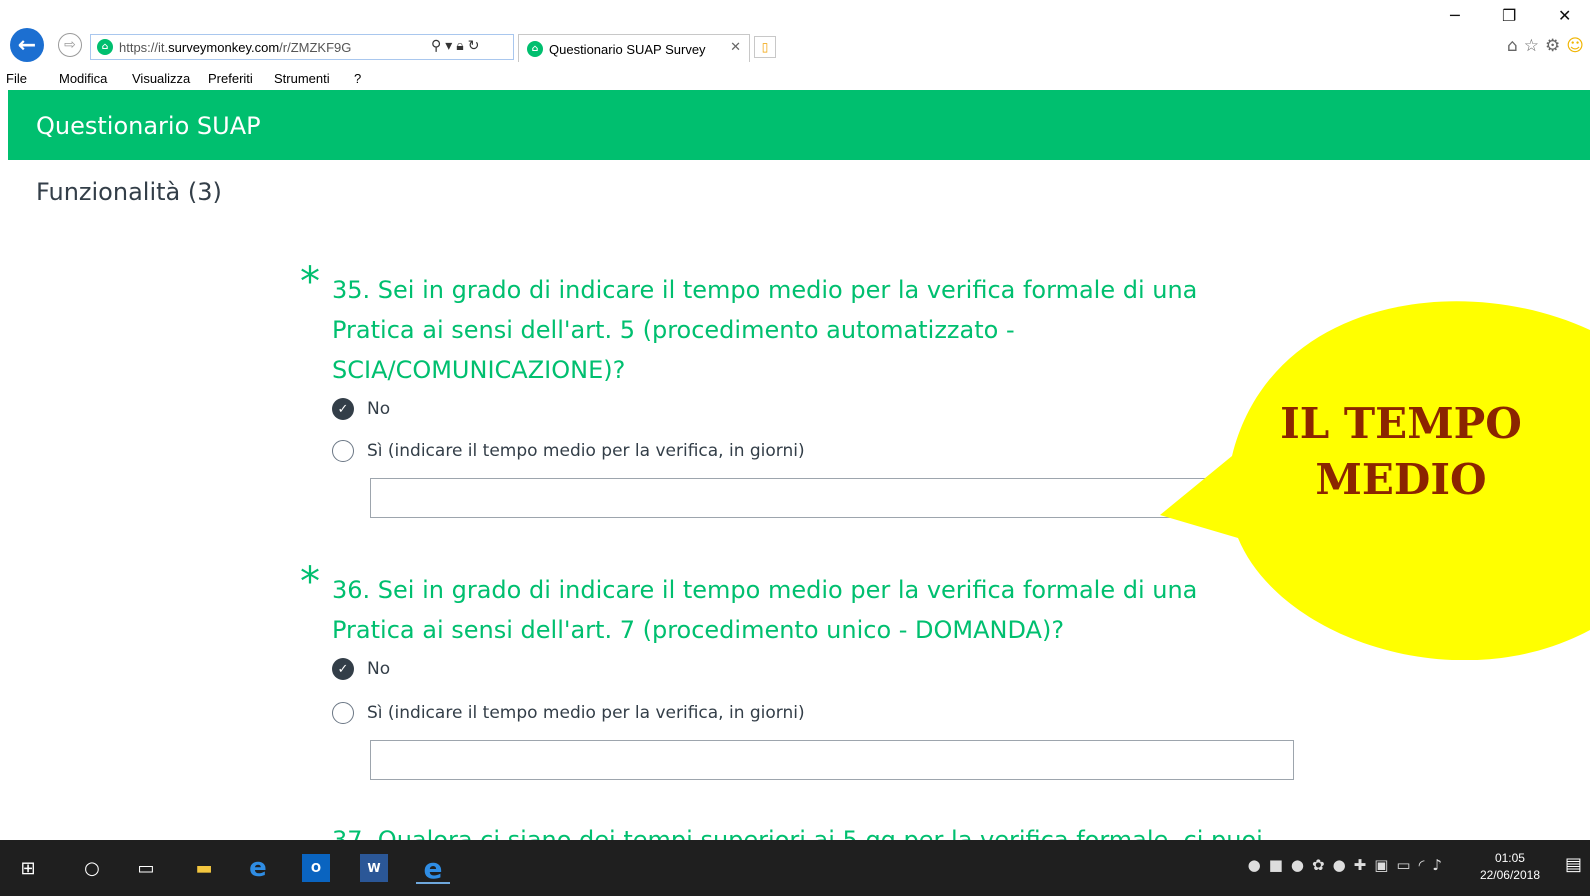 This screenshot has width=1590, height=896. What do you see at coordinates (16, 78) in the screenshot?
I see `menu-file: File` at bounding box center [16, 78].